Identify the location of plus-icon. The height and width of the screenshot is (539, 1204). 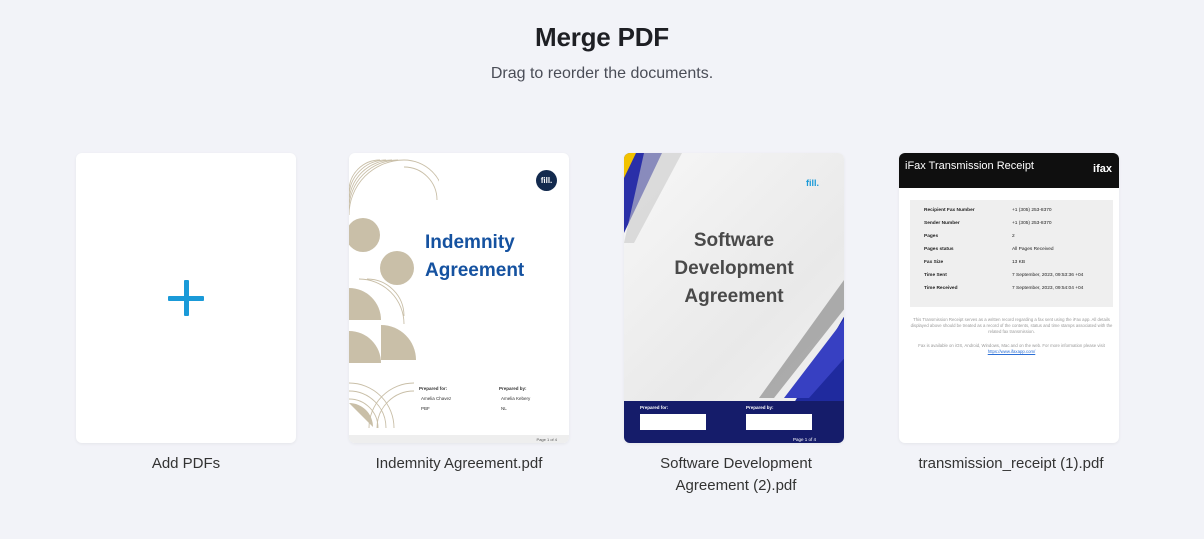
(186, 298).